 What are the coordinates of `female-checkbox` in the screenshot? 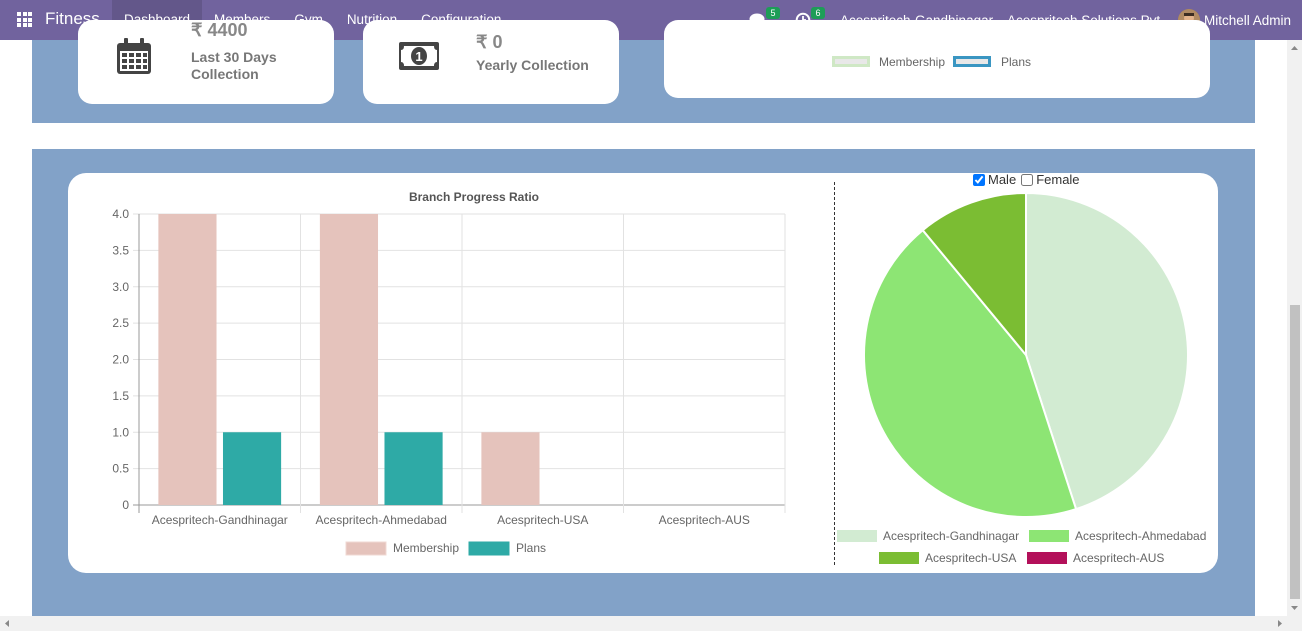 It's located at (1027, 179).